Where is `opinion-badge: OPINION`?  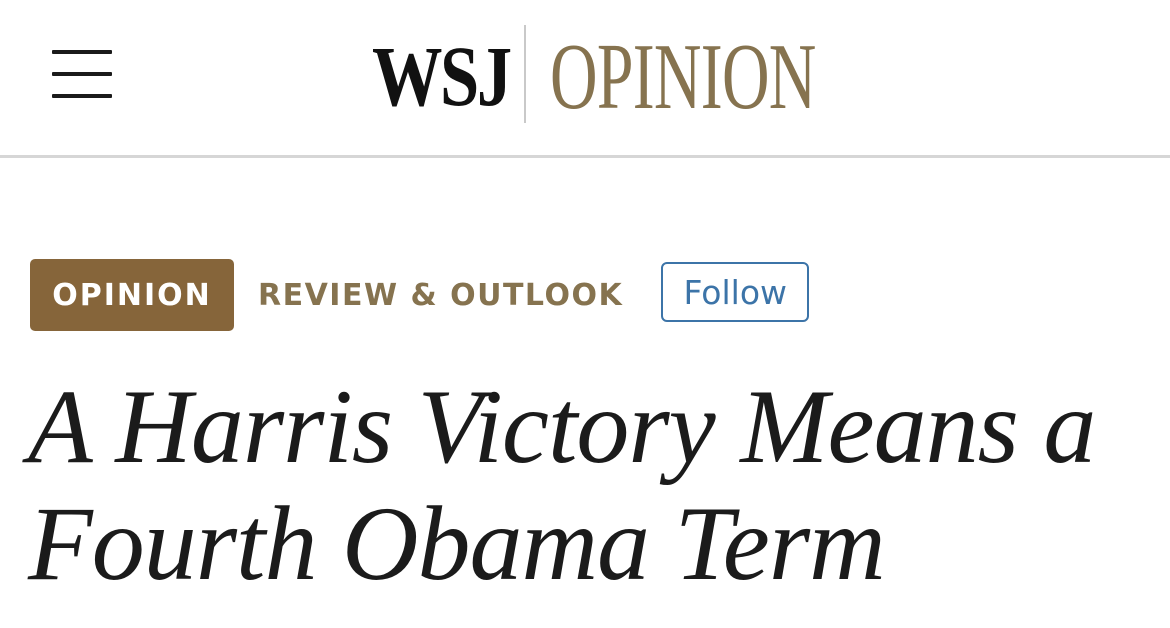
opinion-badge: OPINION is located at coordinates (132, 295).